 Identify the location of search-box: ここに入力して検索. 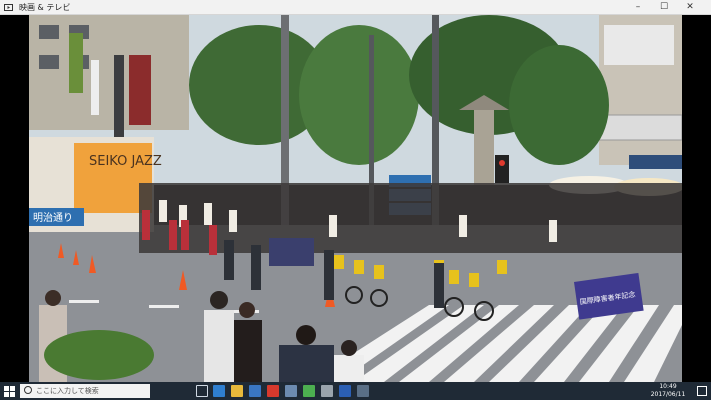
(85, 391).